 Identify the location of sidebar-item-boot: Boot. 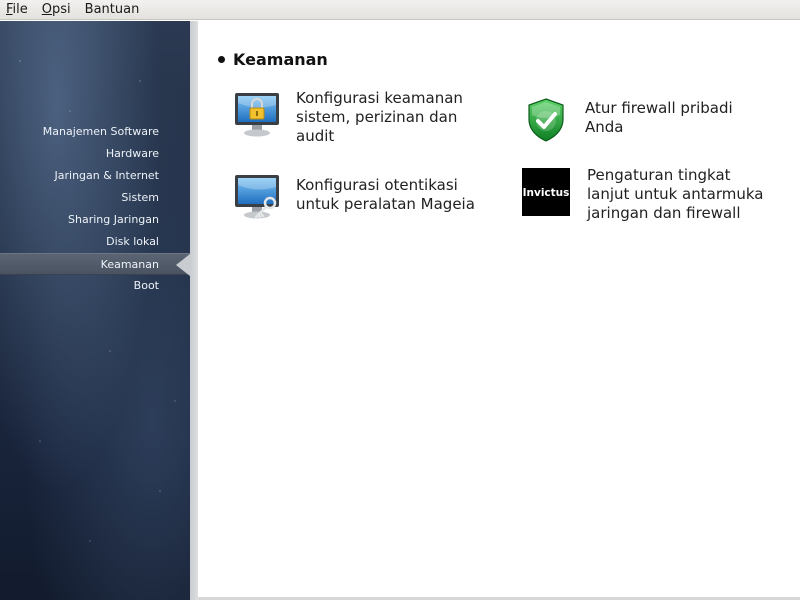
(95, 286).